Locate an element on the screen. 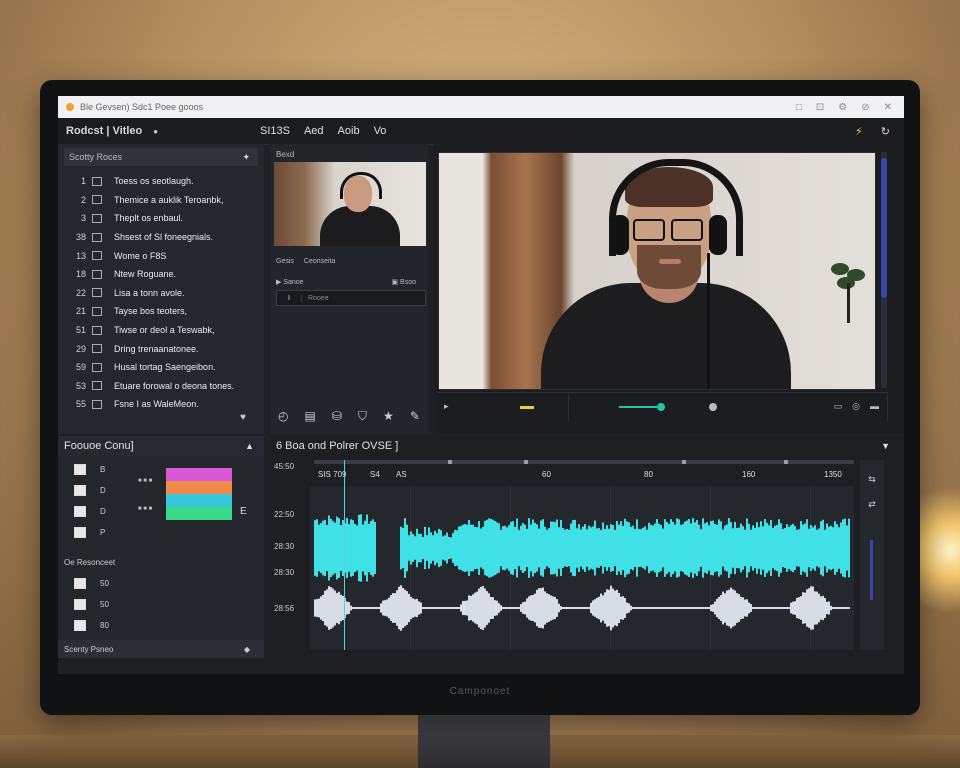 The width and height of the screenshot is (960, 768). window-button-2: ⊡ is located at coordinates (820, 107).